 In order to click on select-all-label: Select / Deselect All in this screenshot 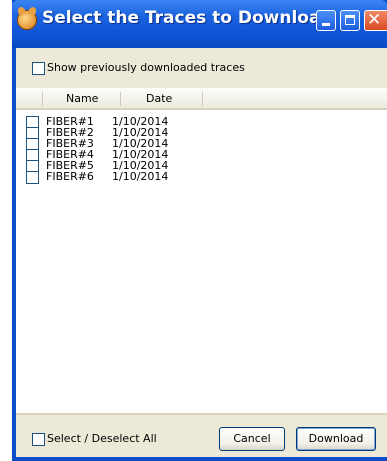, I will do `click(102, 438)`.